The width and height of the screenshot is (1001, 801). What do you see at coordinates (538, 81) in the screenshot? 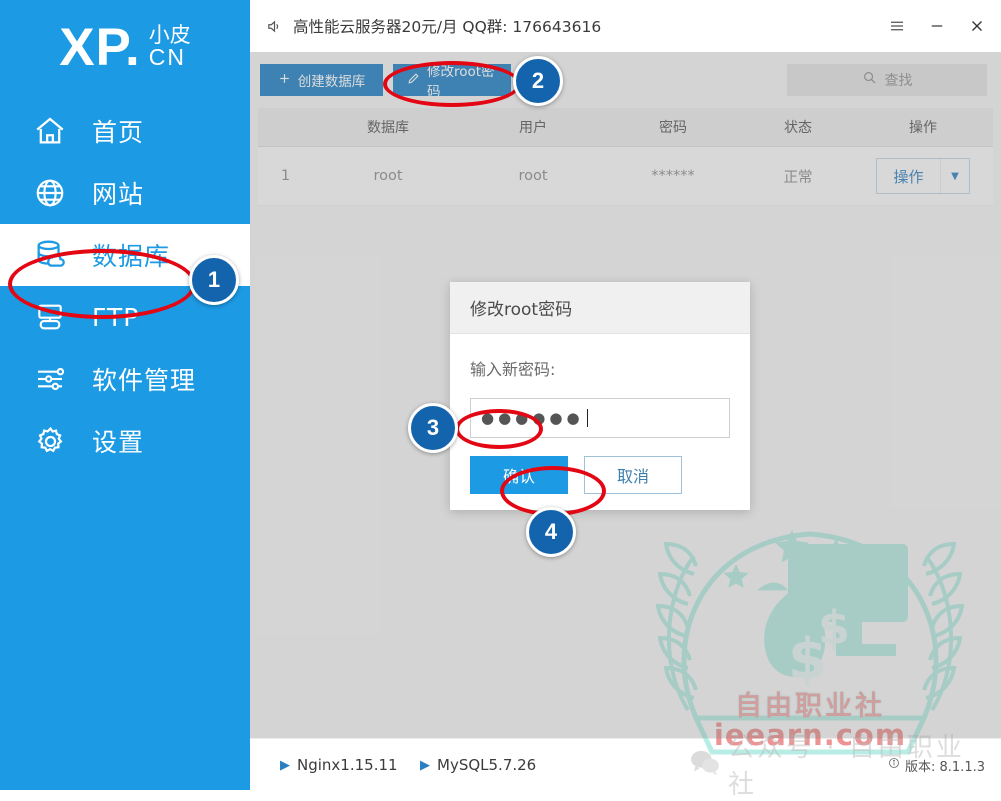
I see `annotation-badge-2: 2` at bounding box center [538, 81].